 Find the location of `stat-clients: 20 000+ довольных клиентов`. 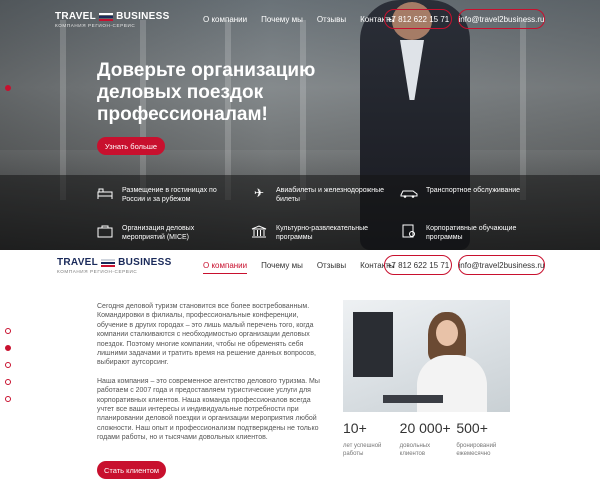

stat-clients: 20 000+ довольных клиентов is located at coordinates (428, 439).